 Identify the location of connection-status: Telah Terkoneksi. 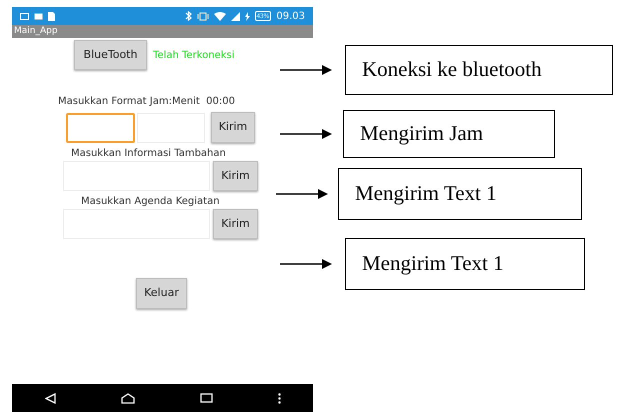
(193, 55).